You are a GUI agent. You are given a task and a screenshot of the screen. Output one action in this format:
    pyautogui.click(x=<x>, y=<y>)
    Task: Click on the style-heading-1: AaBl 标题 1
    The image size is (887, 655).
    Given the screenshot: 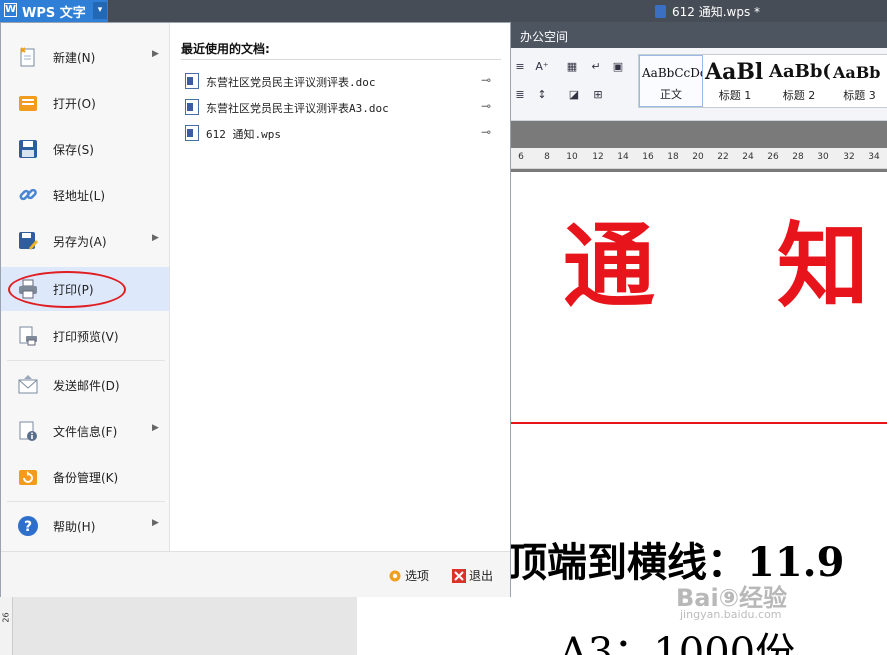 What is the action you would take?
    pyautogui.click(x=735, y=81)
    